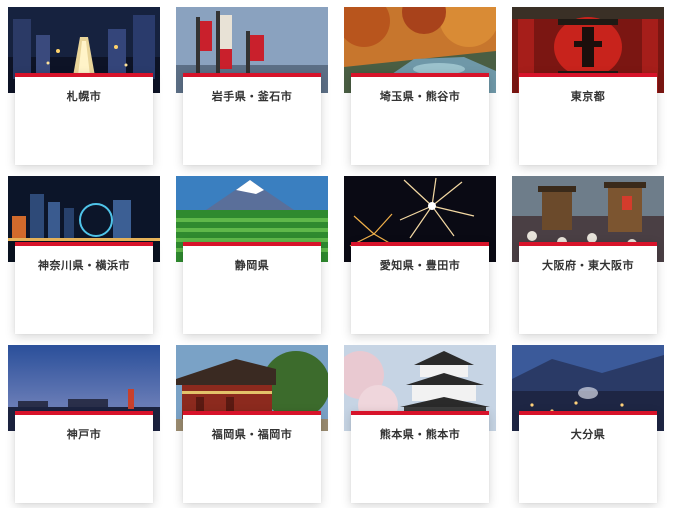  Describe the element at coordinates (252, 265) in the screenshot. I see `city-name-label: 静岡県` at that location.